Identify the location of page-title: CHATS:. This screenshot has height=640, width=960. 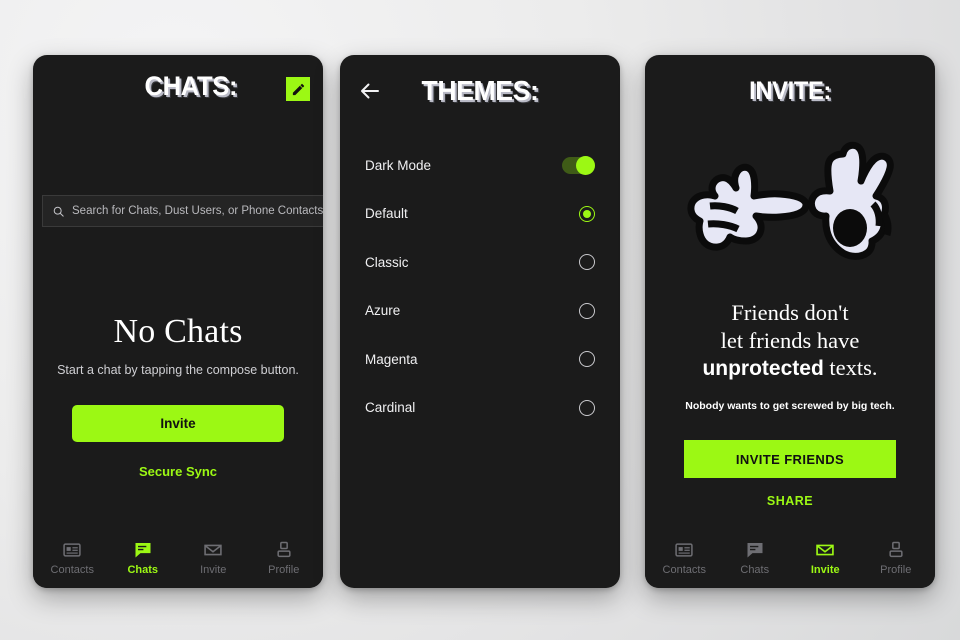
(191, 85).